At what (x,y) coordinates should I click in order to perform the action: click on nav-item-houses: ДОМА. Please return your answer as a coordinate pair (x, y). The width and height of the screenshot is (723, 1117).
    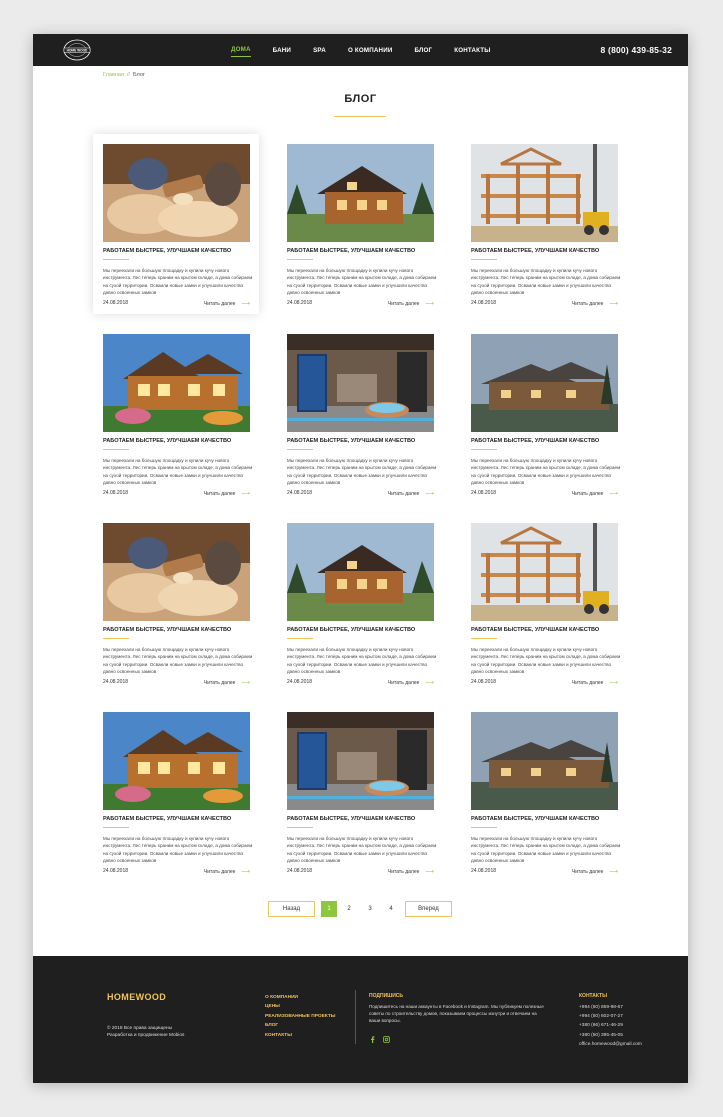
    Looking at the image, I should click on (241, 50).